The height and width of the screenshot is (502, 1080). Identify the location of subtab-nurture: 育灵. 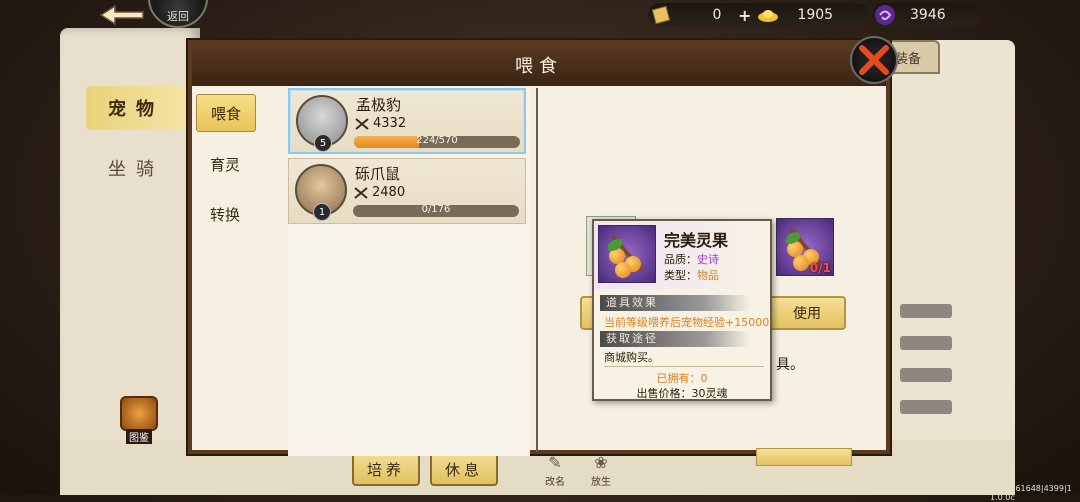
(225, 164).